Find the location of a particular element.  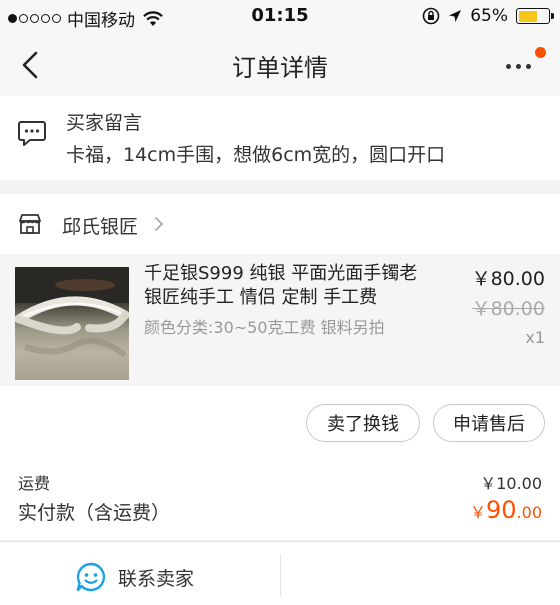

chevron-right-icon is located at coordinates (159, 224).